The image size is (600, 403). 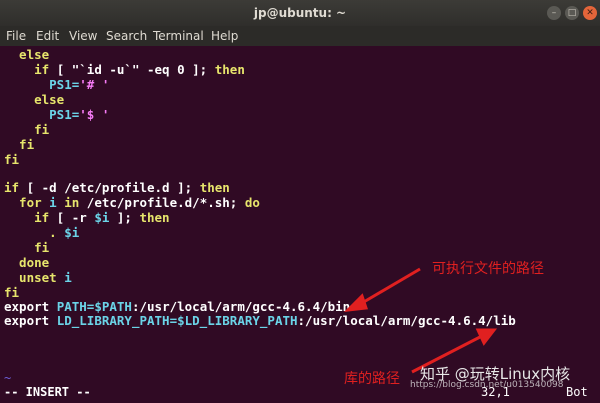 What do you see at coordinates (356, 302) in the screenshot?
I see `arrow-head-bin` at bounding box center [356, 302].